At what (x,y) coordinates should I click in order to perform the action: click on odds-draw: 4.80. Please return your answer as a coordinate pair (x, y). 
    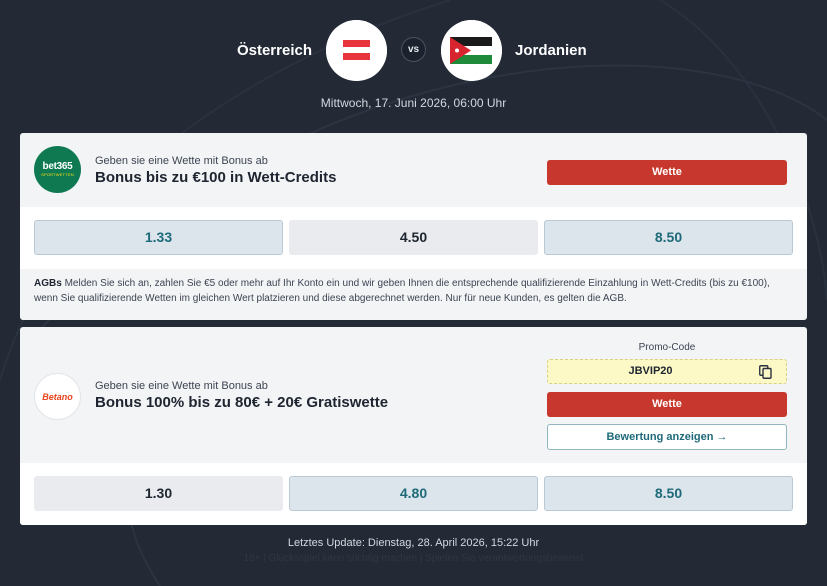
    Looking at the image, I should click on (413, 493).